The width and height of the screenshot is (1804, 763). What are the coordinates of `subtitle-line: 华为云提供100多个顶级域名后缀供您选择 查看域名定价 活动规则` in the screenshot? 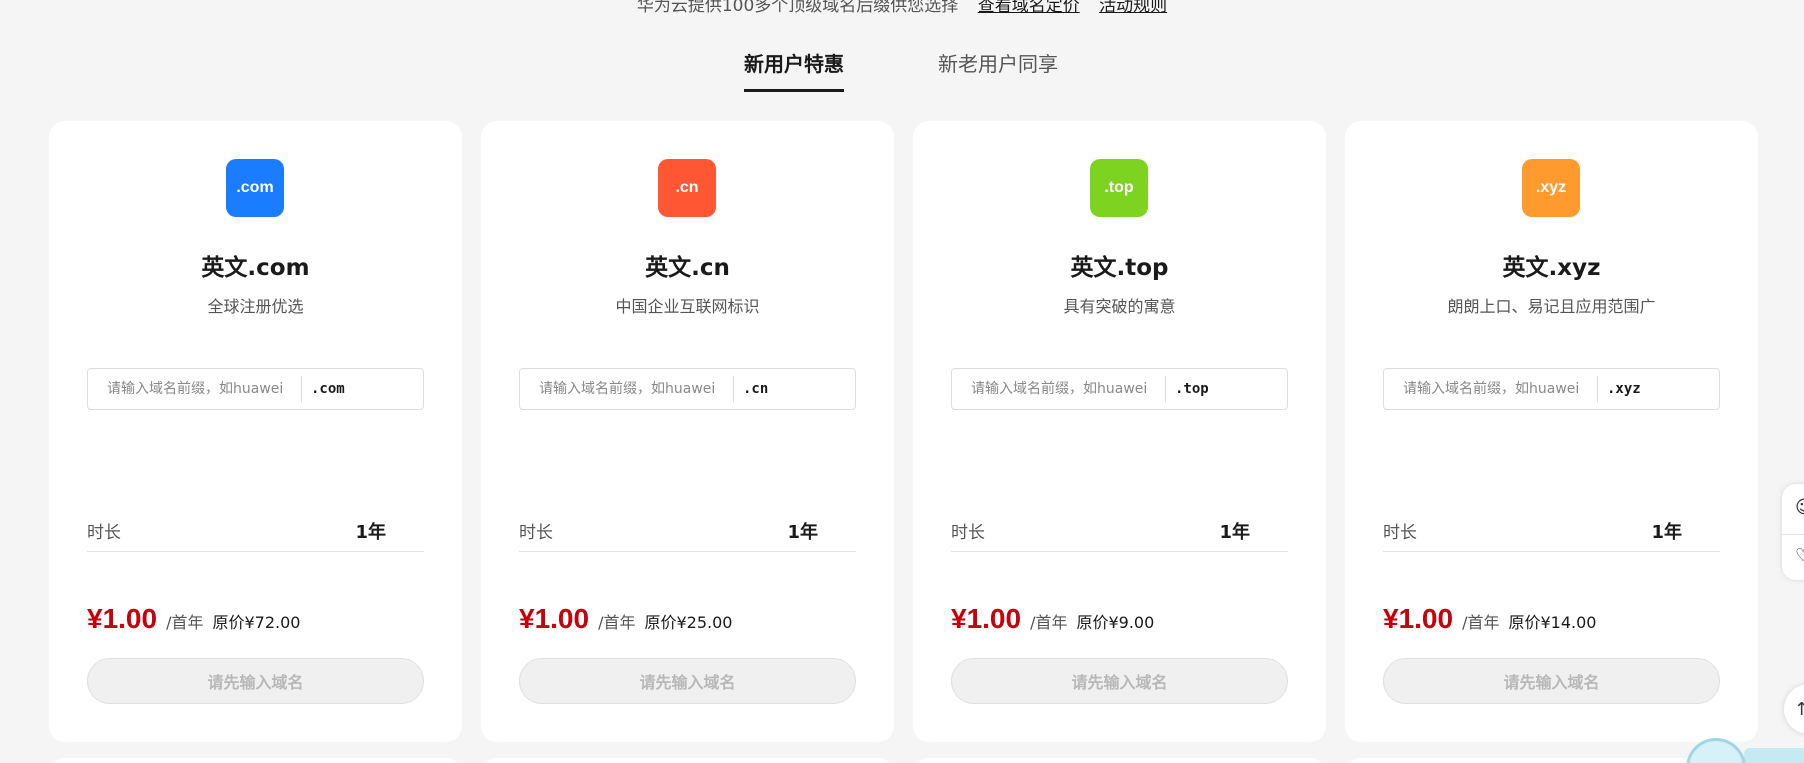 It's located at (902, 8).